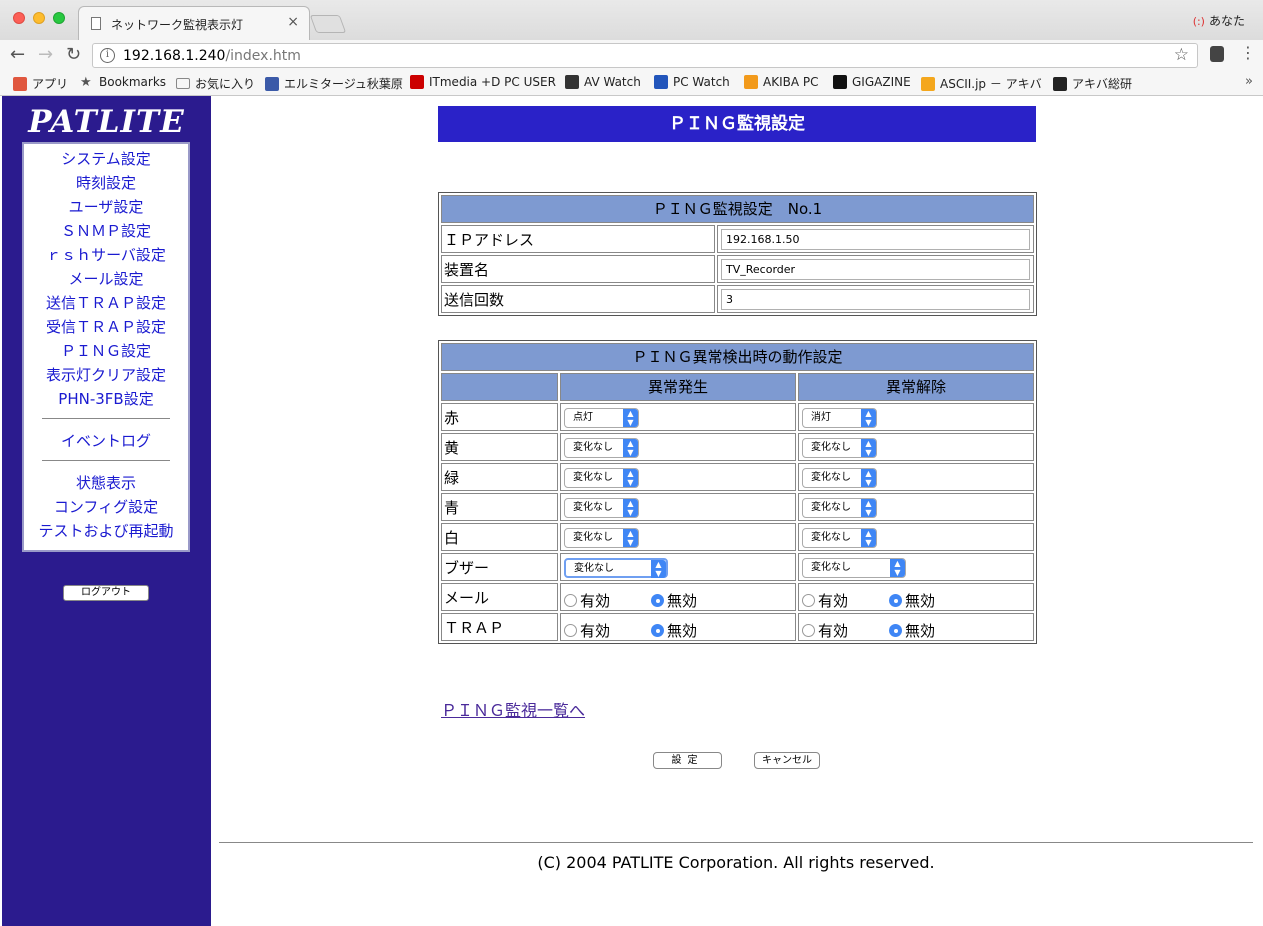 Image resolution: width=1263 pixels, height=926 pixels. I want to click on sidebar-menu-item: 状態表示, so click(106, 482).